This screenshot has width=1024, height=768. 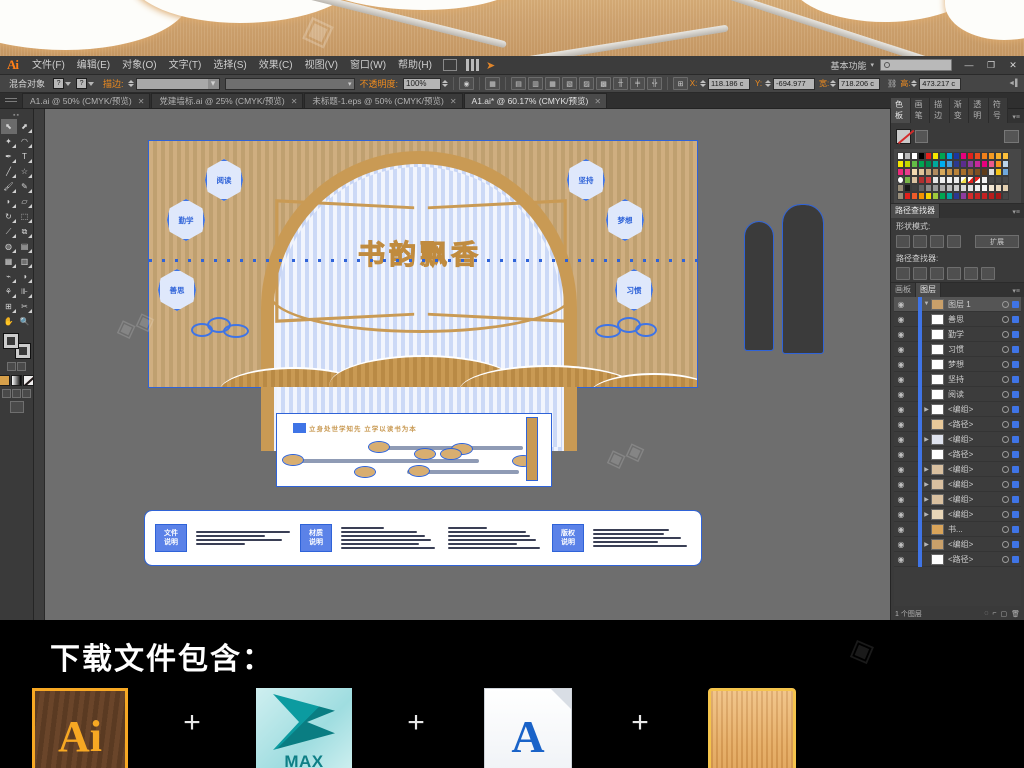 I want to click on fill-stroke-indicator, so click(x=16, y=346).